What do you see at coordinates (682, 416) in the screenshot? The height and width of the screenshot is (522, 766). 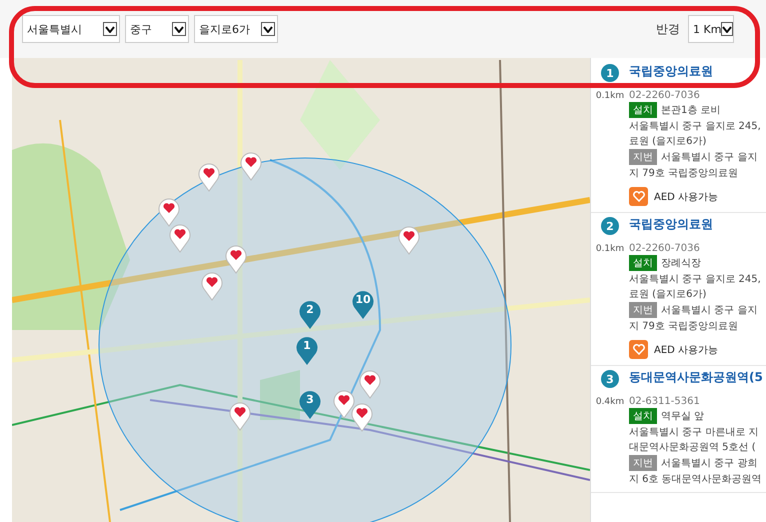 I see `install-place-text: 역무실 앞` at bounding box center [682, 416].